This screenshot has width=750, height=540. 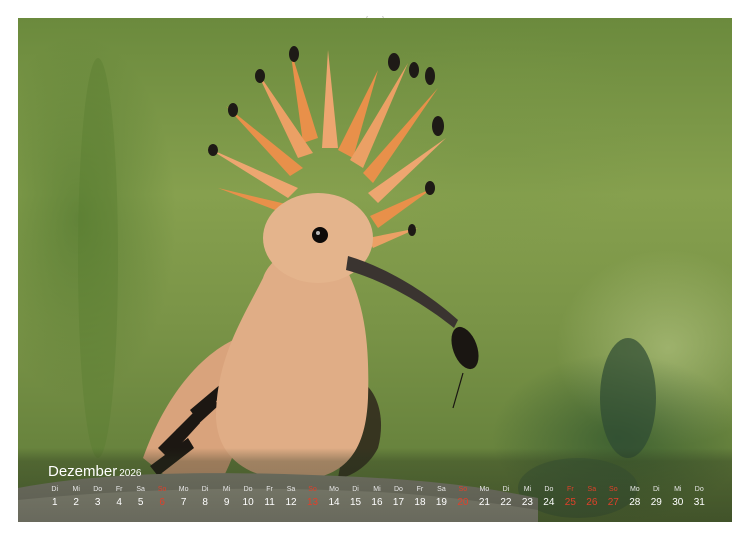 I want to click on calendar-day-cell: Sa 26, so click(x=591, y=500).